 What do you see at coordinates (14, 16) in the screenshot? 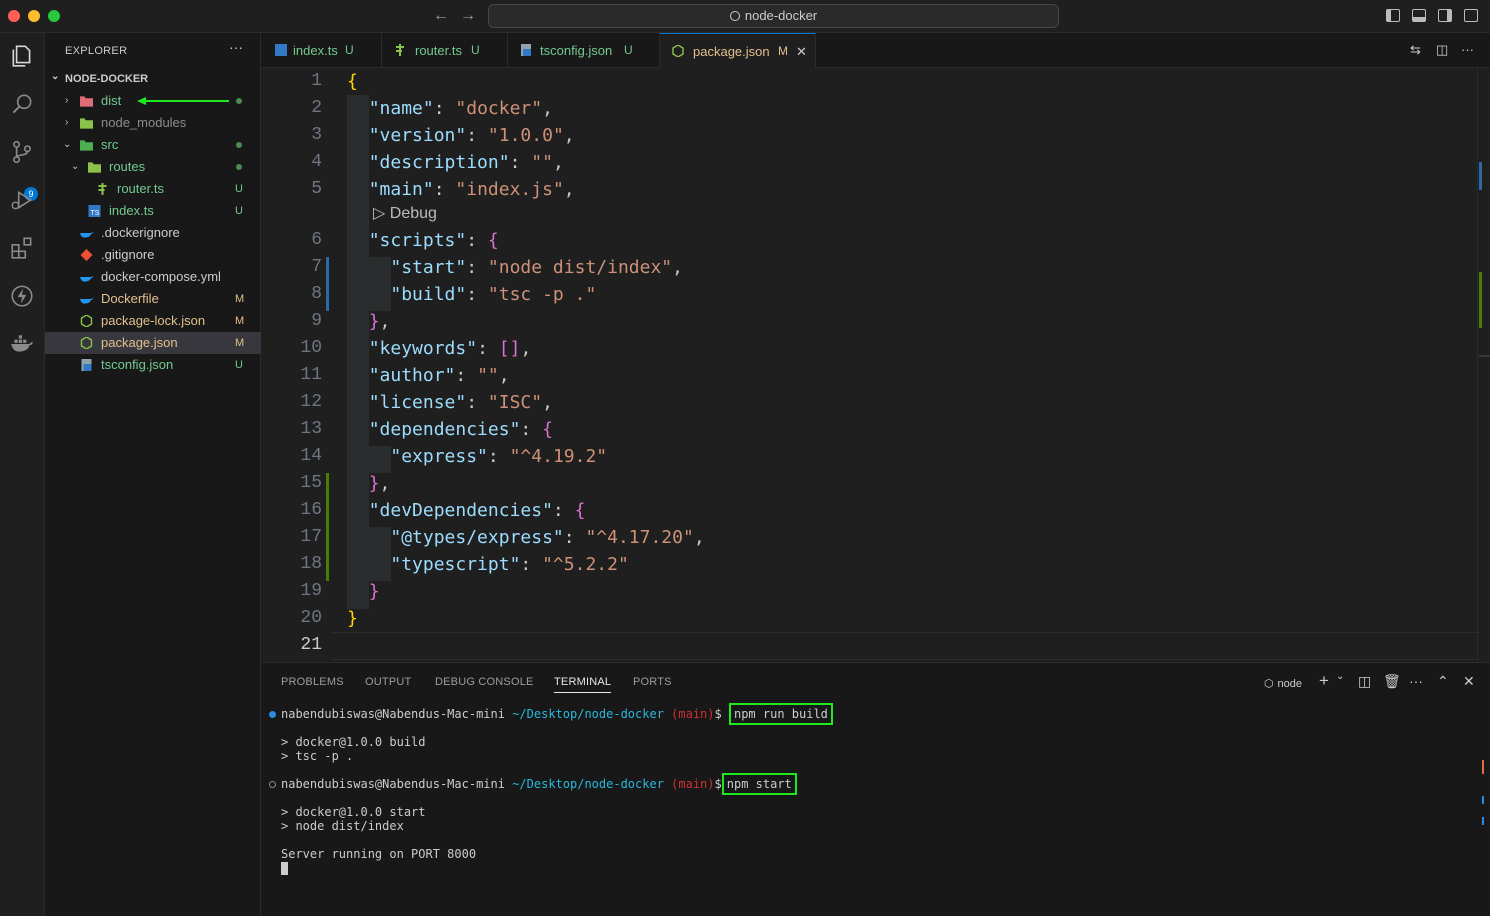
I see `close-window-button` at bounding box center [14, 16].